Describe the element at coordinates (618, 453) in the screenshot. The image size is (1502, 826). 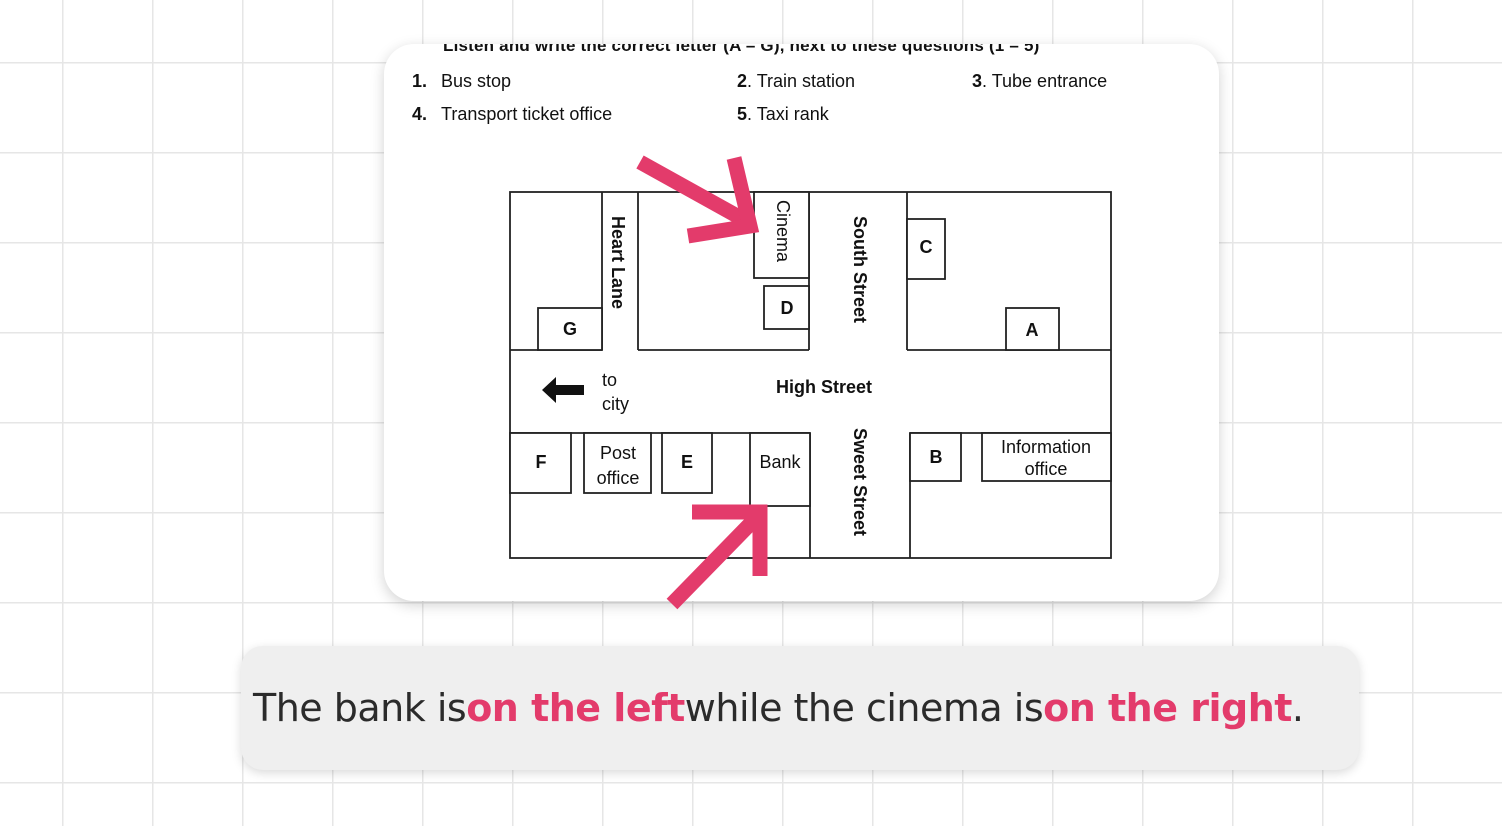
I see `label-post: Post` at that location.